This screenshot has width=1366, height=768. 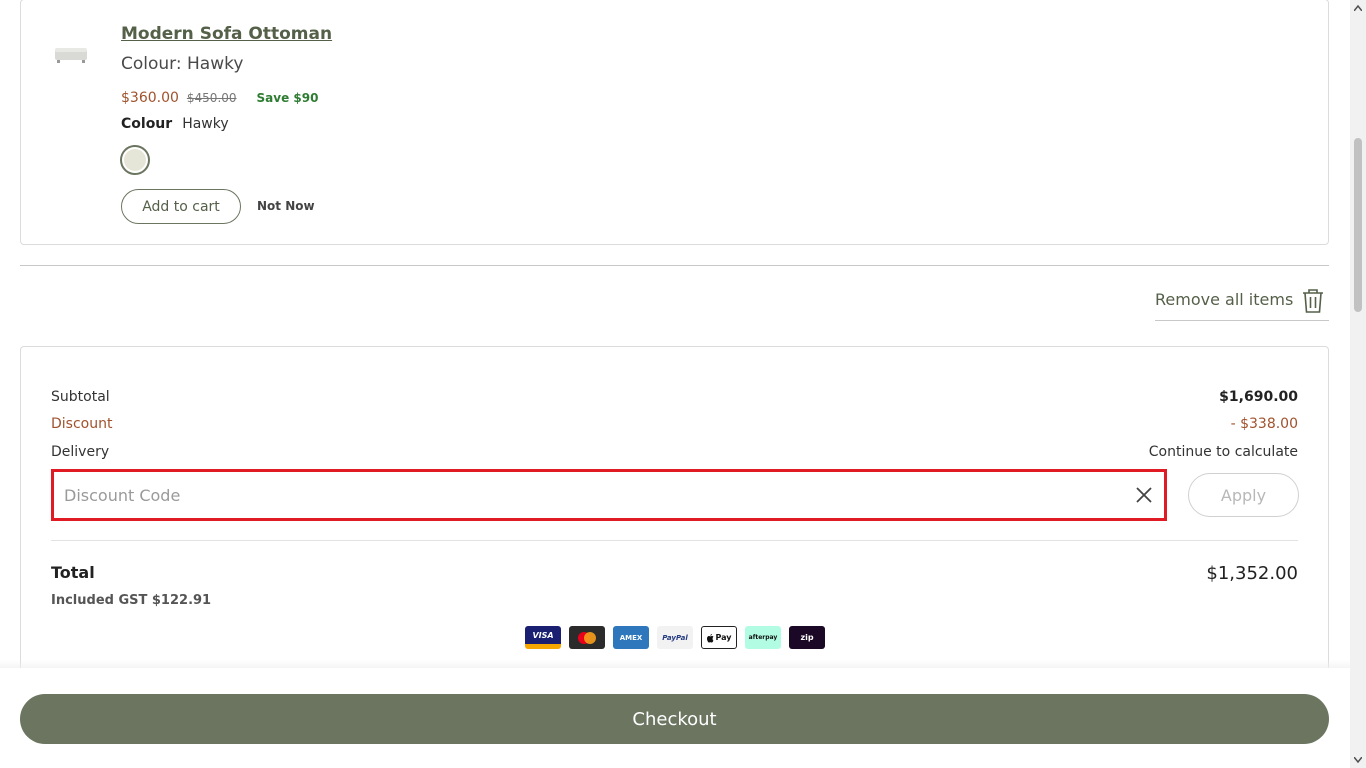 I want to click on discount-code-field, so click(x=609, y=495).